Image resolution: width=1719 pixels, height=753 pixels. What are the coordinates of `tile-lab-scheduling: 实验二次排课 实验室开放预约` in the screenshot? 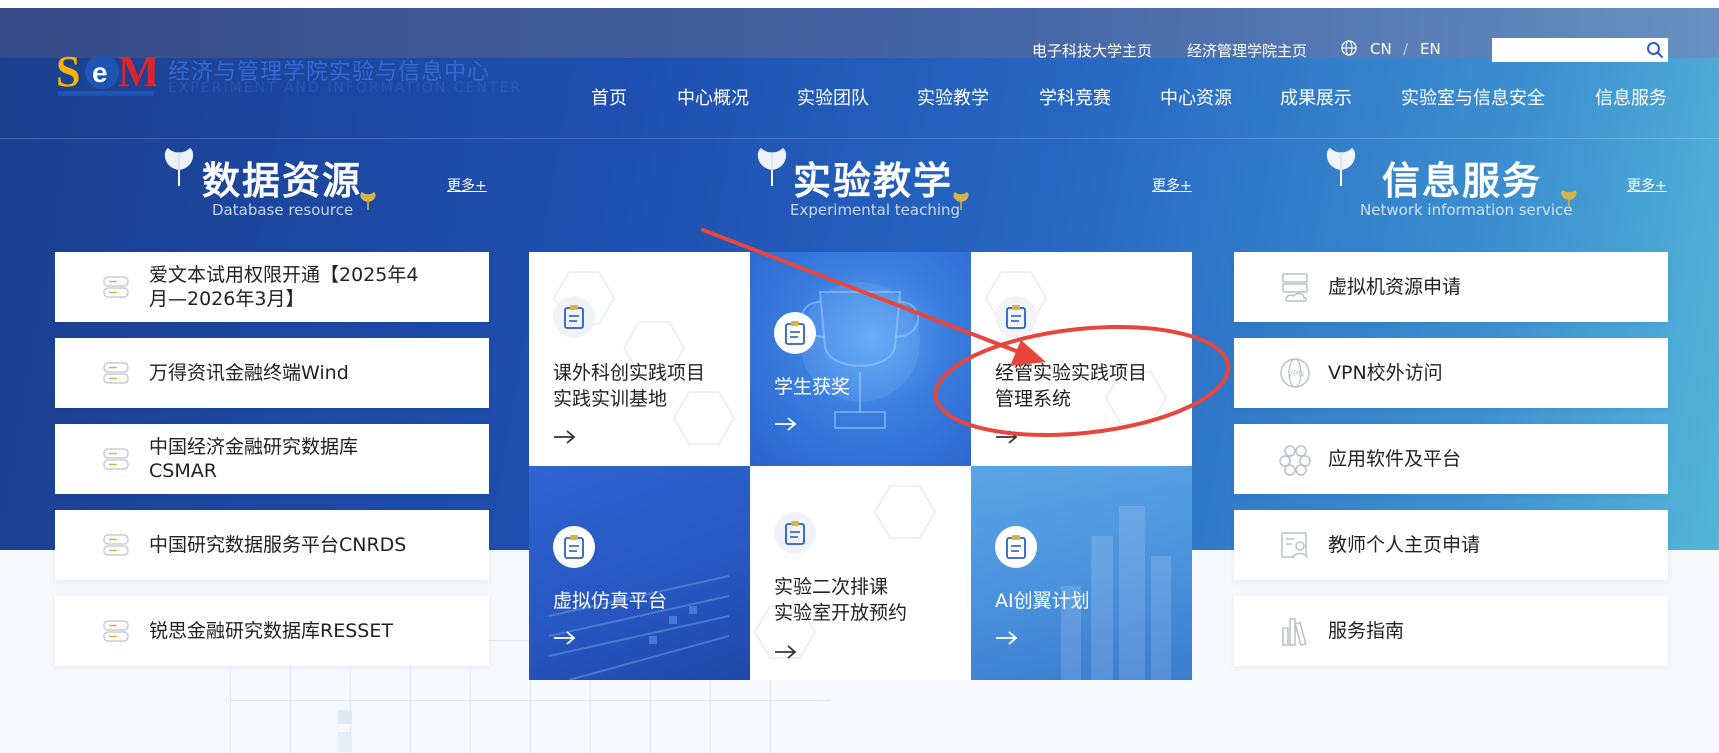 It's located at (860, 573).